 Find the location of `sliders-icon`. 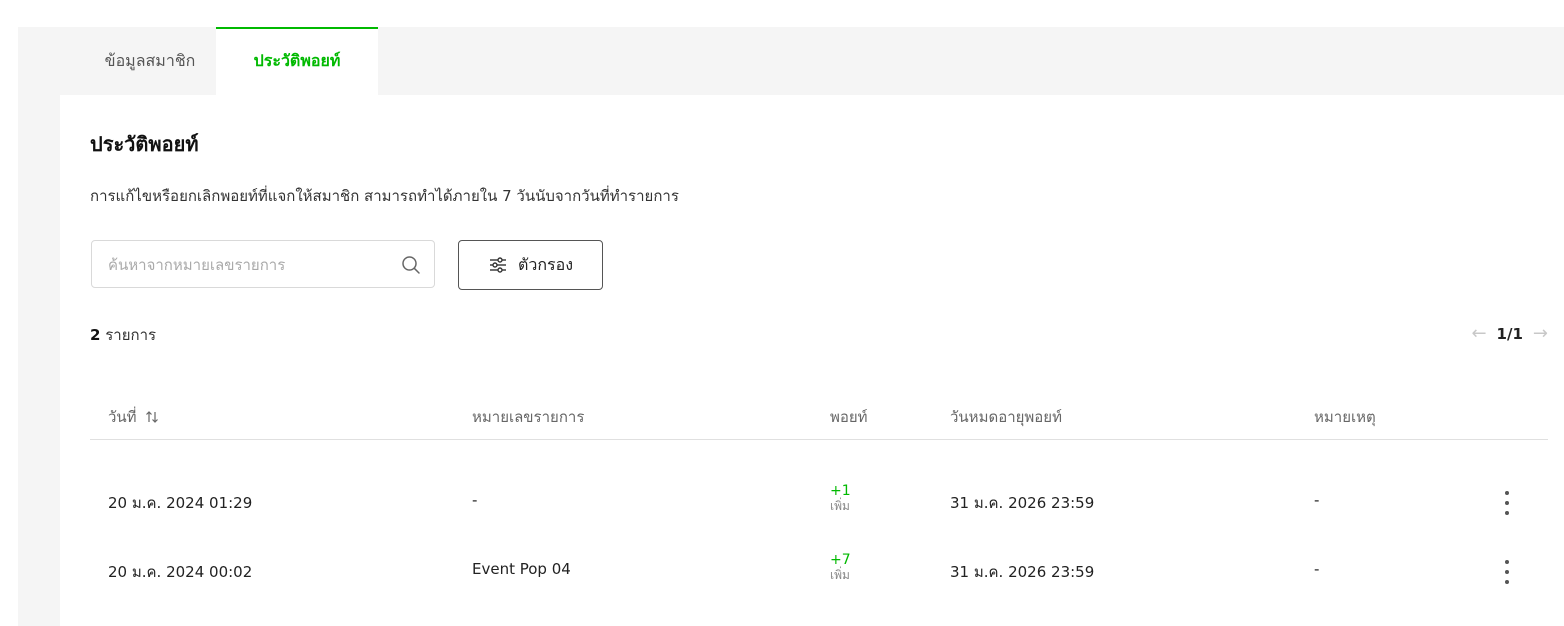

sliders-icon is located at coordinates (497, 265).